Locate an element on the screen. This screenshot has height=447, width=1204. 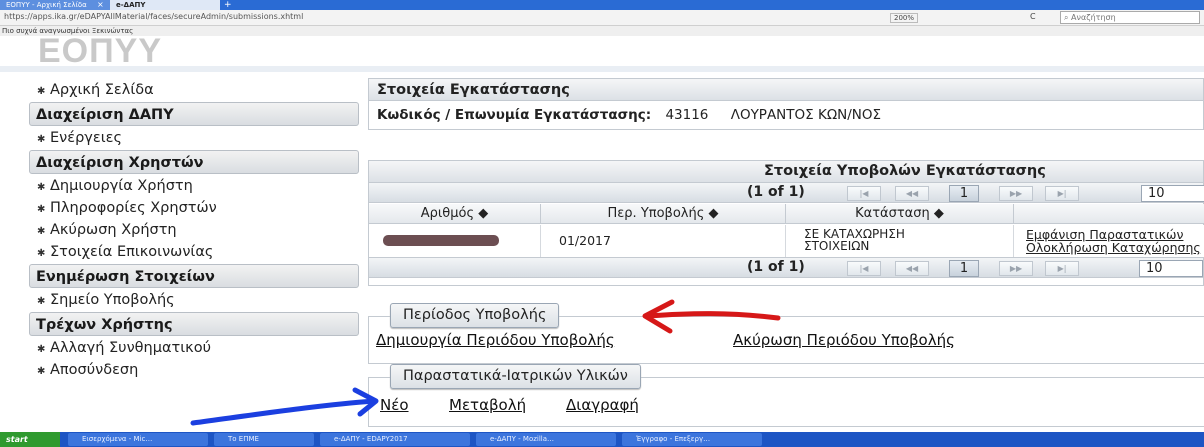
sidebar-item-label: Στοιχεία Επικοινωνίας is located at coordinates (132, 252).